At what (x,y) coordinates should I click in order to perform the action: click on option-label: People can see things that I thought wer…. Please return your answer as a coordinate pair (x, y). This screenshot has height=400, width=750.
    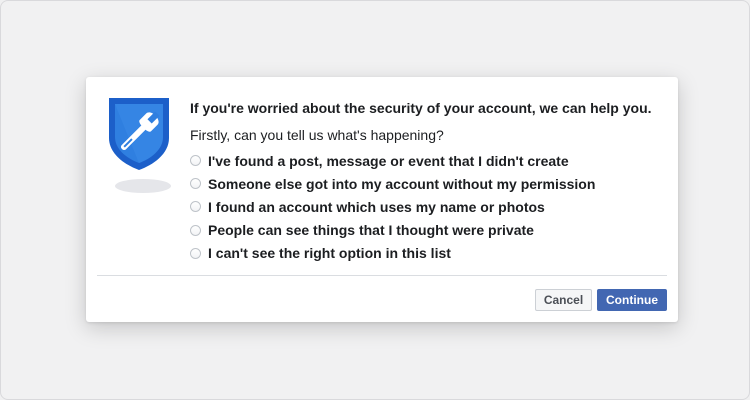
    Looking at the image, I should click on (371, 230).